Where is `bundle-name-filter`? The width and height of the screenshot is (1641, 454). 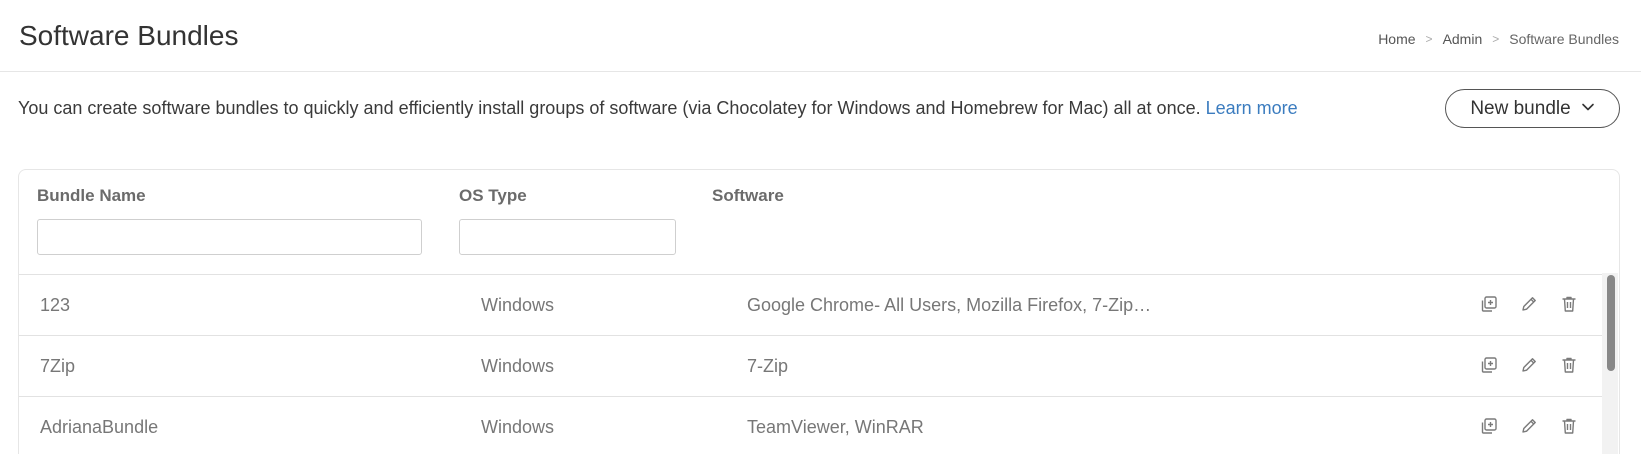 bundle-name-filter is located at coordinates (229, 237).